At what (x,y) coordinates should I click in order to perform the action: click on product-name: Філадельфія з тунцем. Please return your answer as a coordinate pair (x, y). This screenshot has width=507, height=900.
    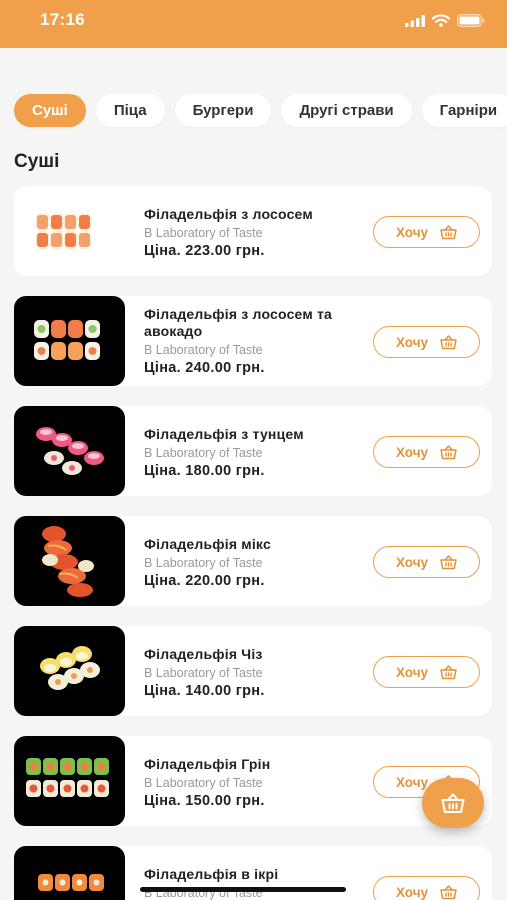
    Looking at the image, I should click on (224, 434).